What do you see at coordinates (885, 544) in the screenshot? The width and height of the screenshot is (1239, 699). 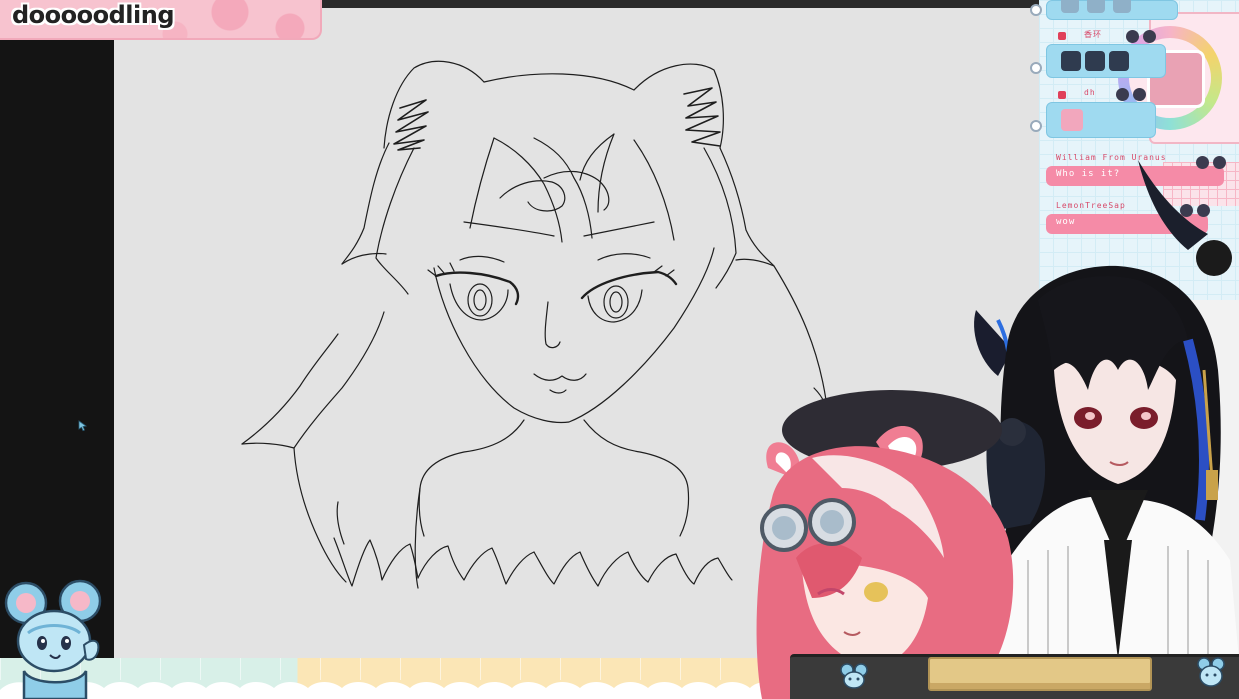 I see `streamer-avatar-pink-hair` at bounding box center [885, 544].